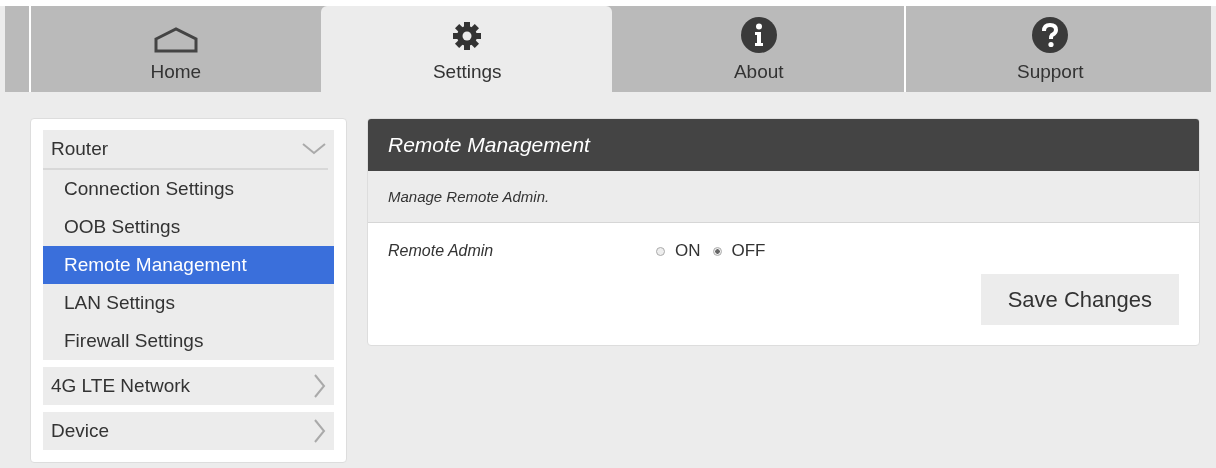 This screenshot has height=468, width=1216. What do you see at coordinates (758, 35) in the screenshot?
I see `info-icon` at bounding box center [758, 35].